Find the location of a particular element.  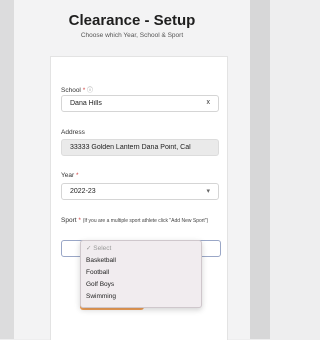

sport-label: Sport is located at coordinates (69, 220).